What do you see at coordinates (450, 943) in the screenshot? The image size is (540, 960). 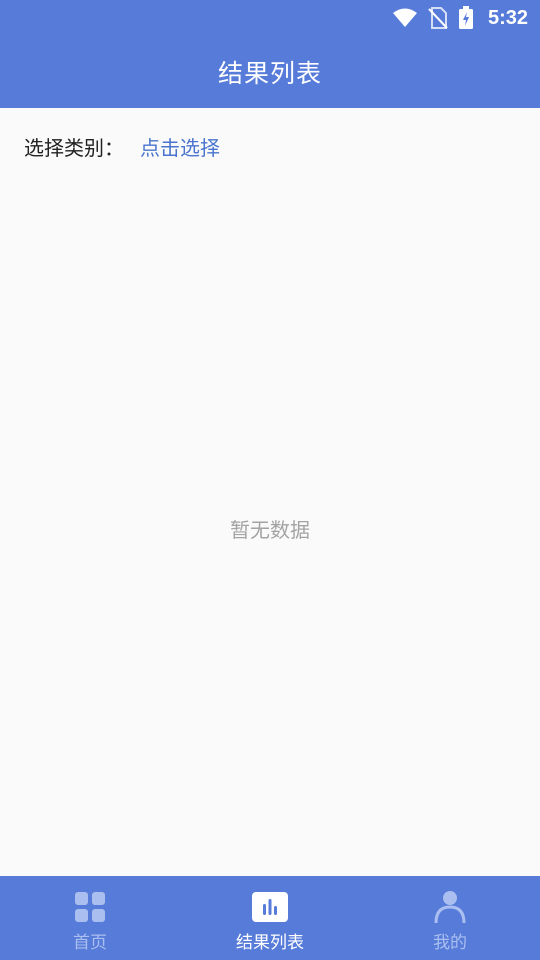 I see `nav-item-mine-label: 我的` at bounding box center [450, 943].